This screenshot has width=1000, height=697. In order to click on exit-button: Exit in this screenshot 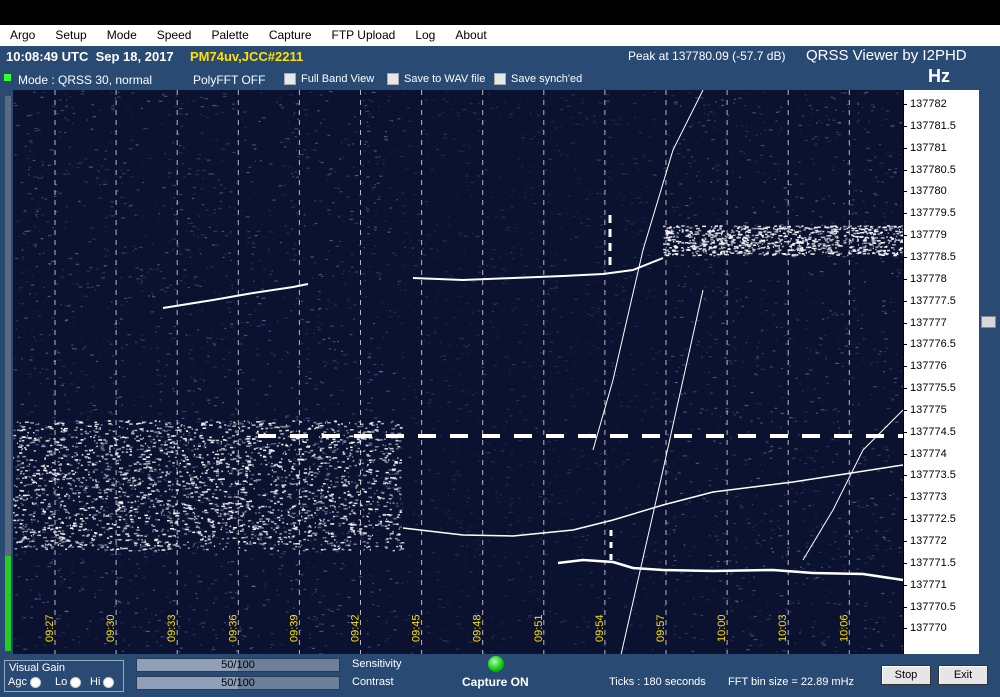, I will do `click(963, 675)`.